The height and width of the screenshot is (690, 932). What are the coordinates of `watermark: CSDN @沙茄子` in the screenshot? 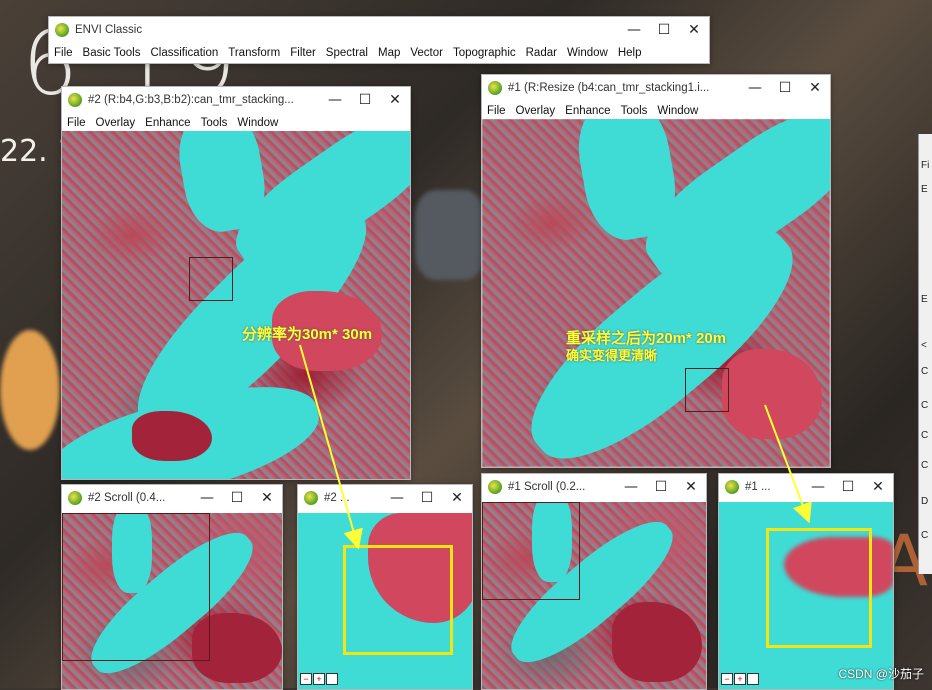 It's located at (881, 674).